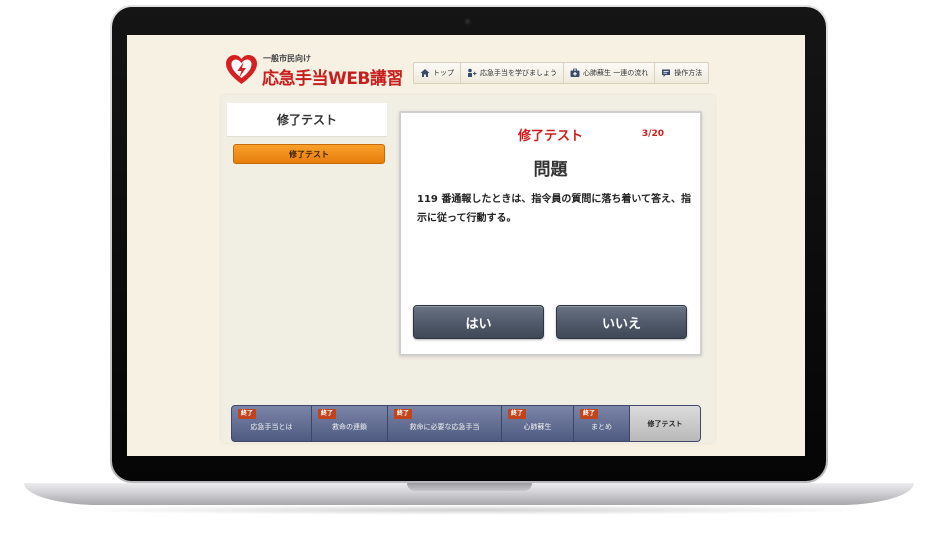 Image resolution: width=940 pixels, height=550 pixels. What do you see at coordinates (425, 73) in the screenshot?
I see `home-icon` at bounding box center [425, 73].